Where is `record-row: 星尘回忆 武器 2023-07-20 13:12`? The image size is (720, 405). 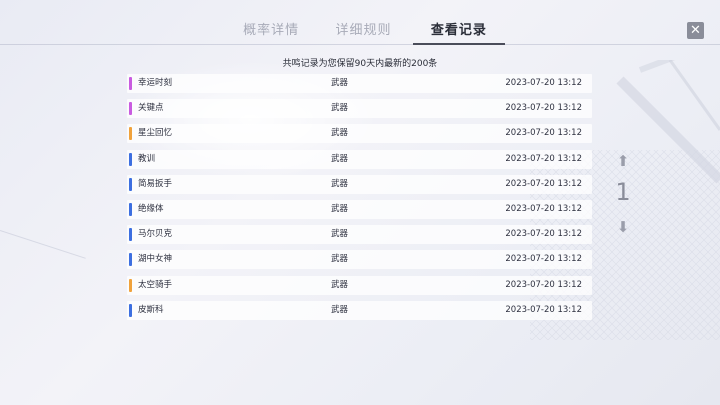
record-row: 星尘回忆 武器 2023-07-20 13:12 is located at coordinates (359, 134).